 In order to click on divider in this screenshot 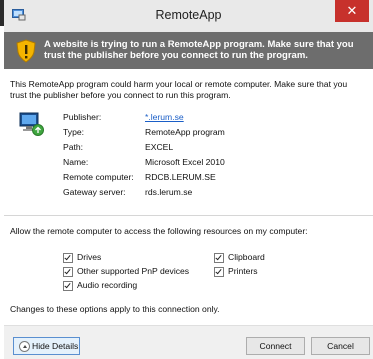, I will do `click(188, 215)`.